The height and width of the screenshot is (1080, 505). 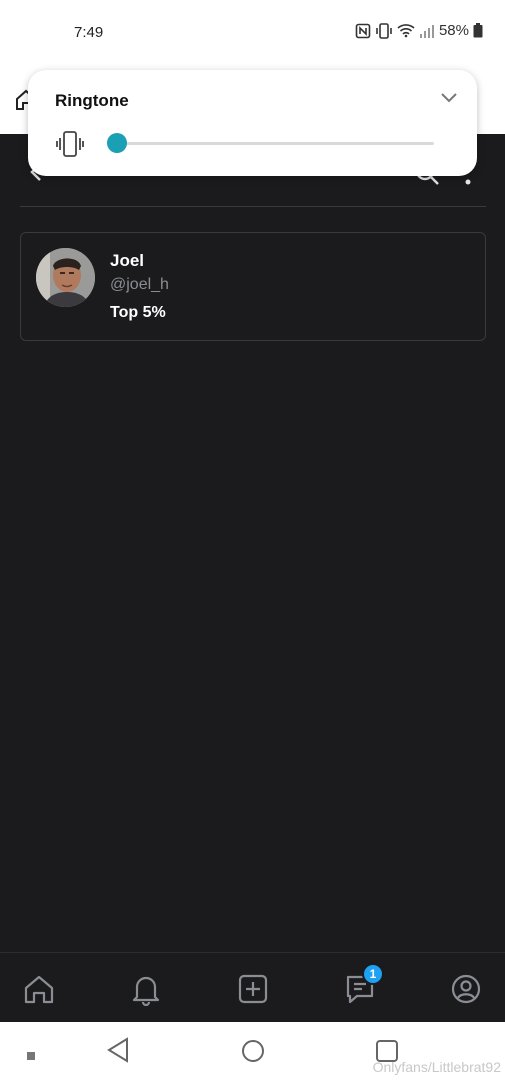 I want to click on avatar, so click(x=65, y=277).